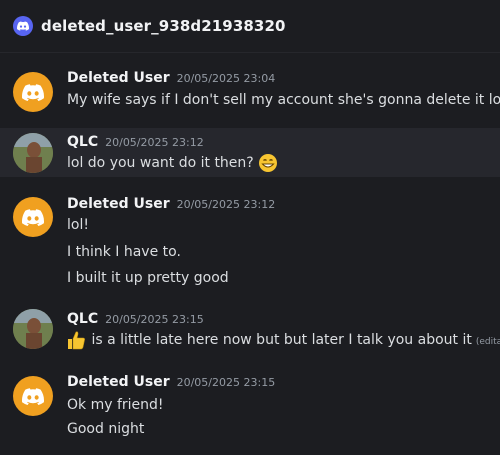  I want to click on message-text: lol!, so click(78, 225).